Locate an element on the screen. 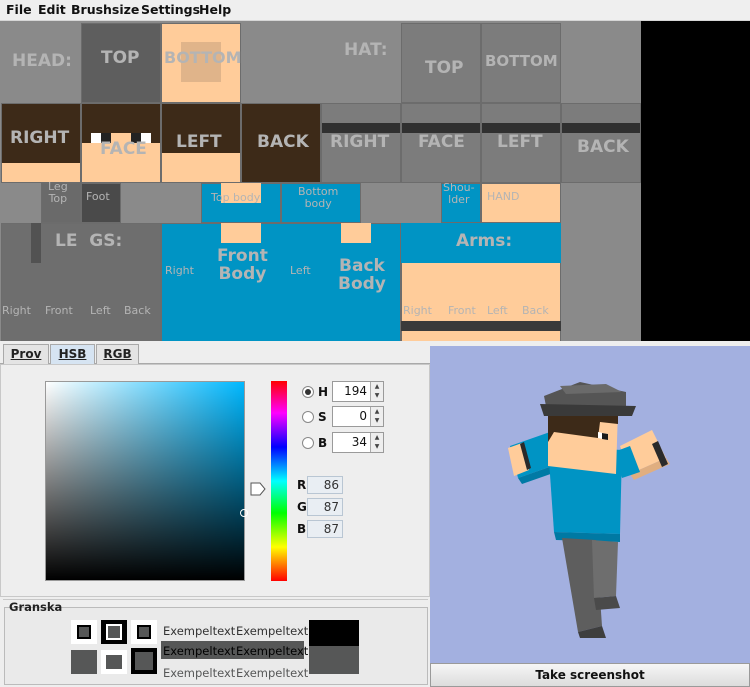 Image resolution: width=750 pixels, height=687 pixels. sample-text-r2-a: Exempeltext is located at coordinates (199, 651).